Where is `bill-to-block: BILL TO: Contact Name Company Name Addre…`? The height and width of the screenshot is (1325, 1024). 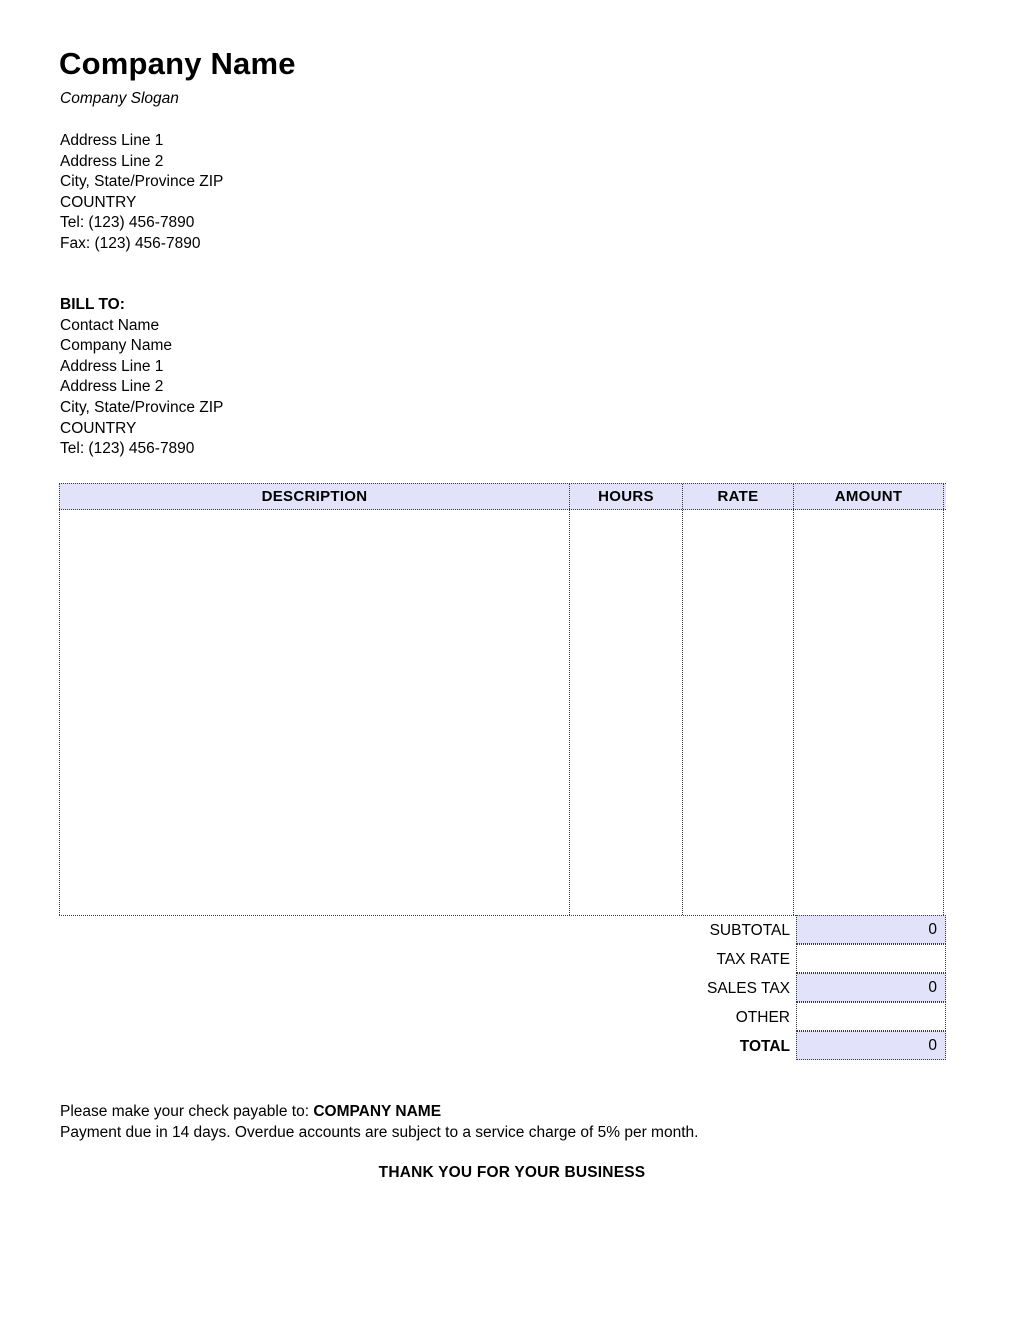 bill-to-block: BILL TO: Contact Name Company Name Addre… is located at coordinates (141, 377).